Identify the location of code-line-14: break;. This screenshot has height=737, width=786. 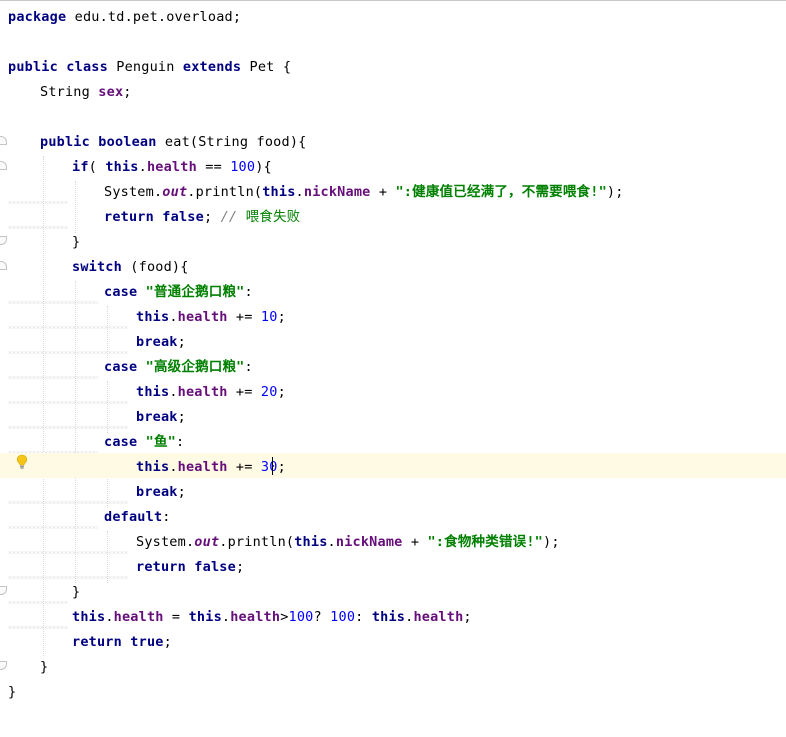
(393, 342).